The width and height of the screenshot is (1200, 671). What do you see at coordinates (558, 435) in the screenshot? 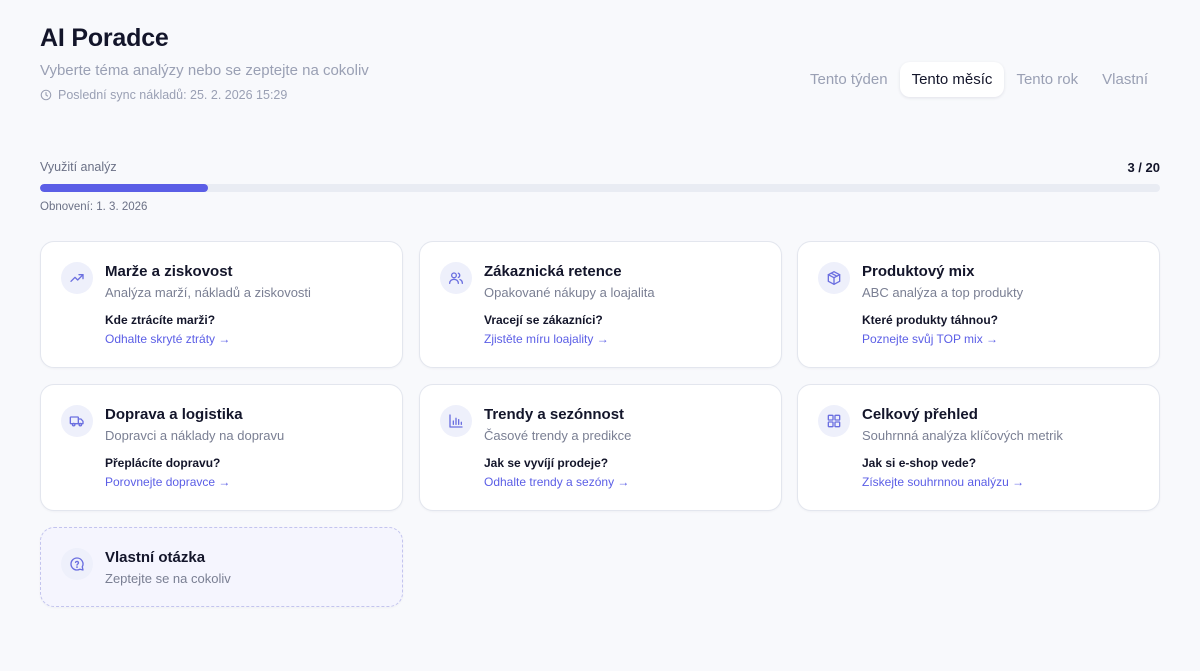
I see `card-subtitle: Časové trendy a predikce` at bounding box center [558, 435].